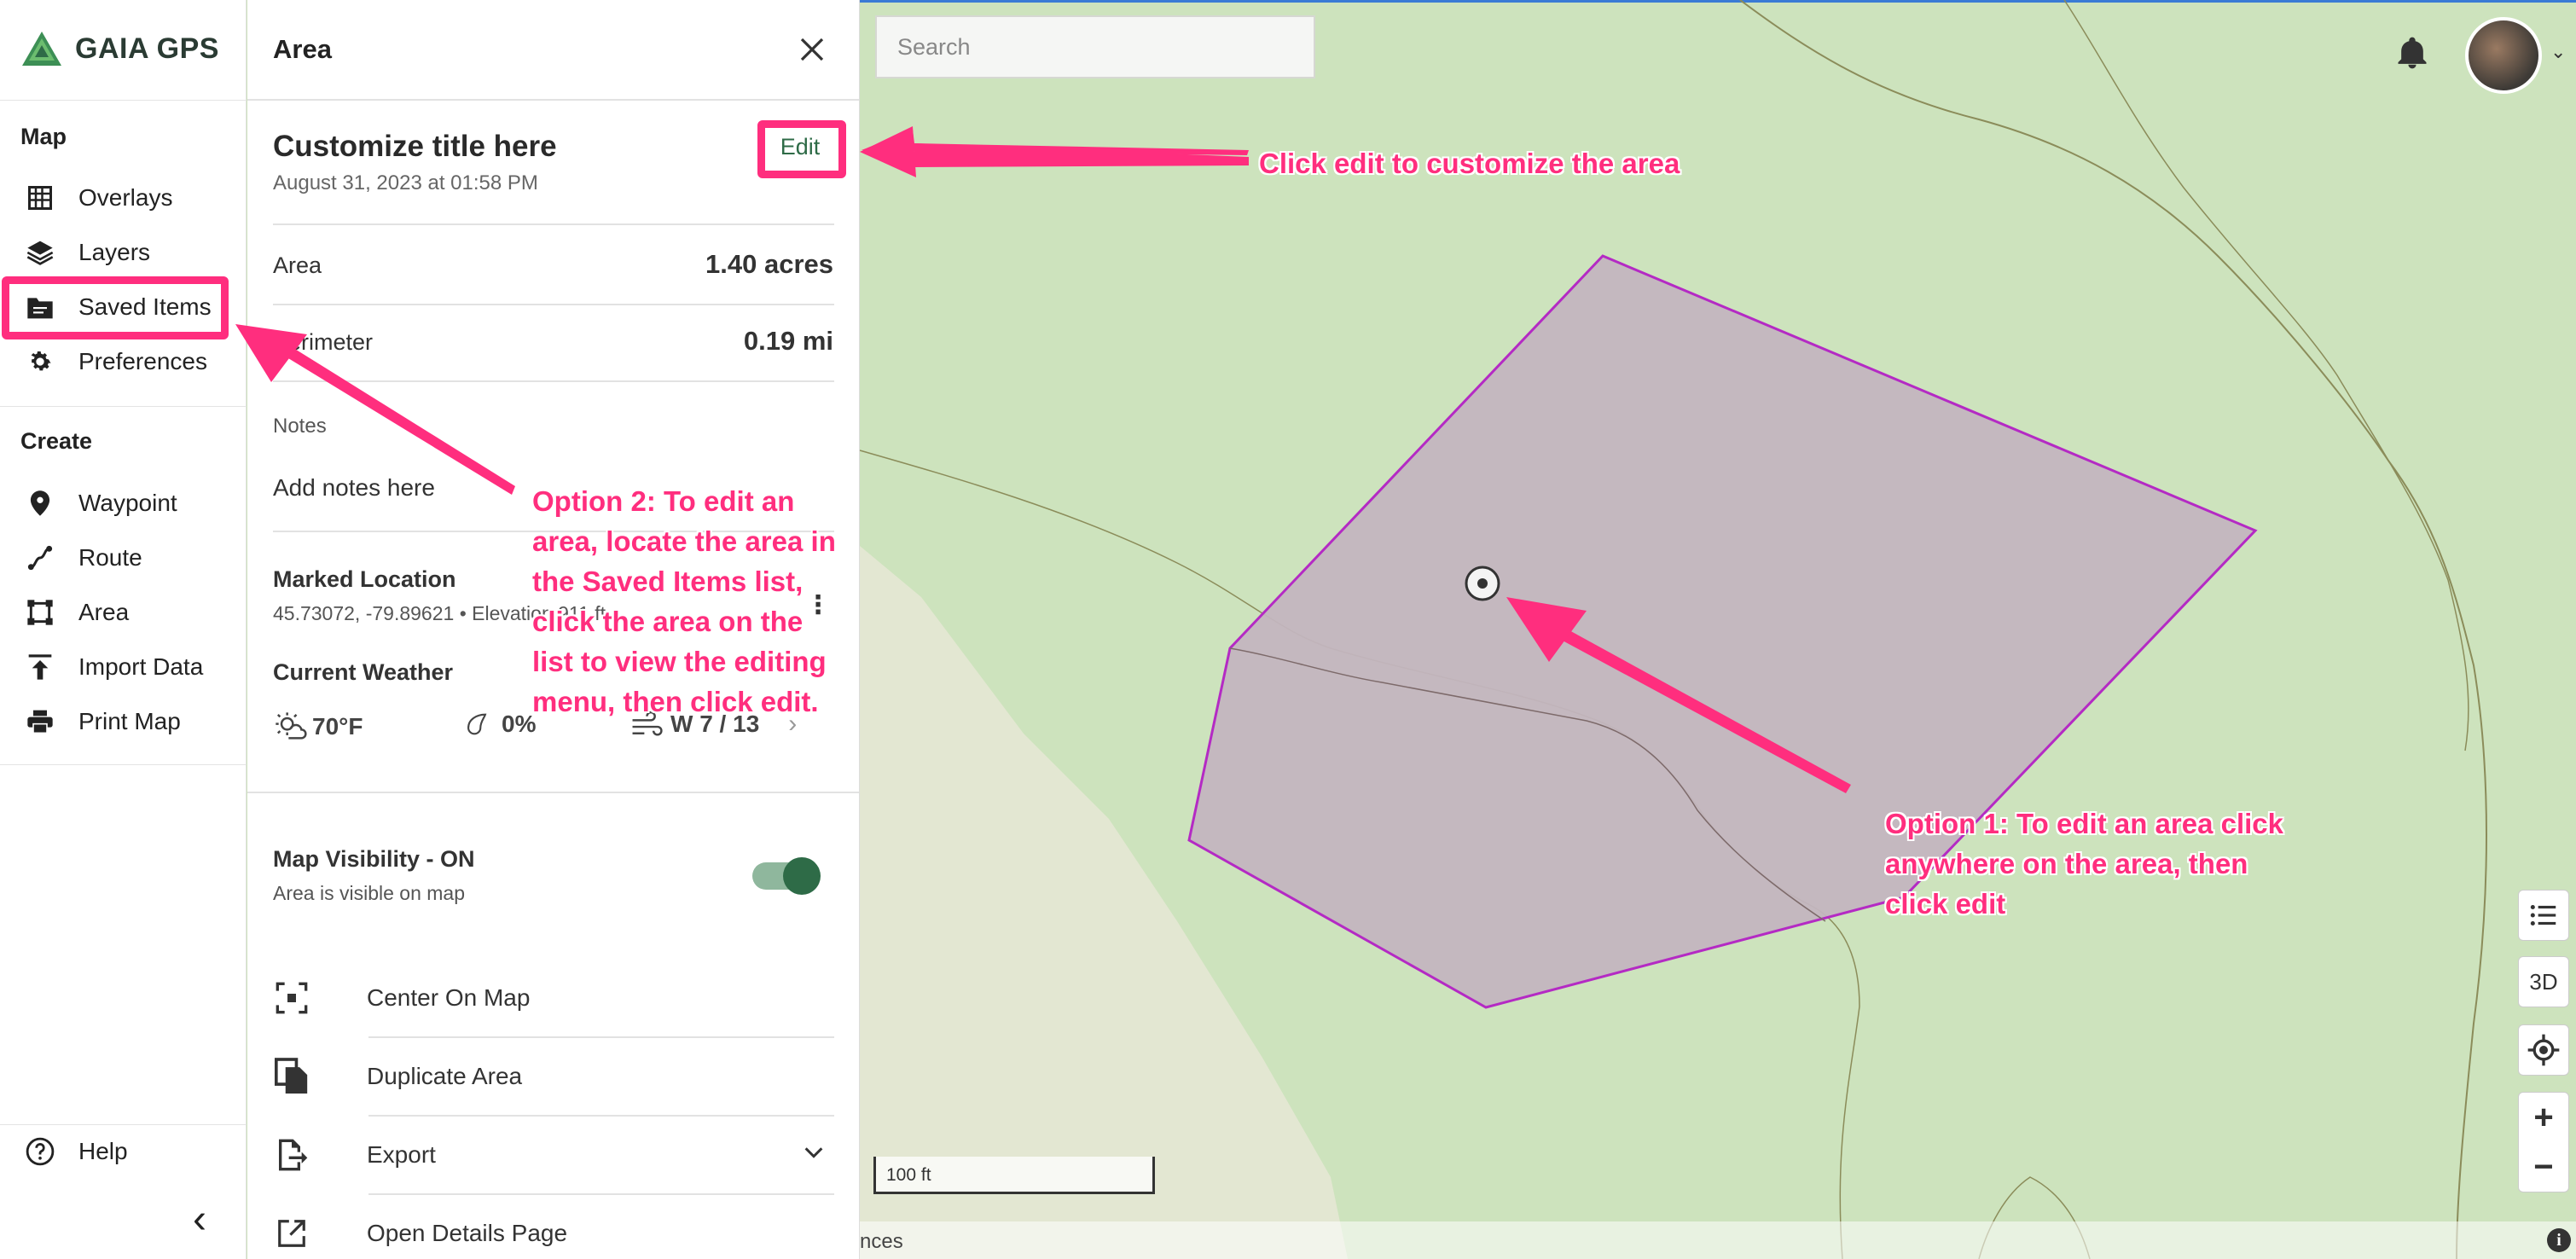  I want to click on route-icon, so click(40, 557).